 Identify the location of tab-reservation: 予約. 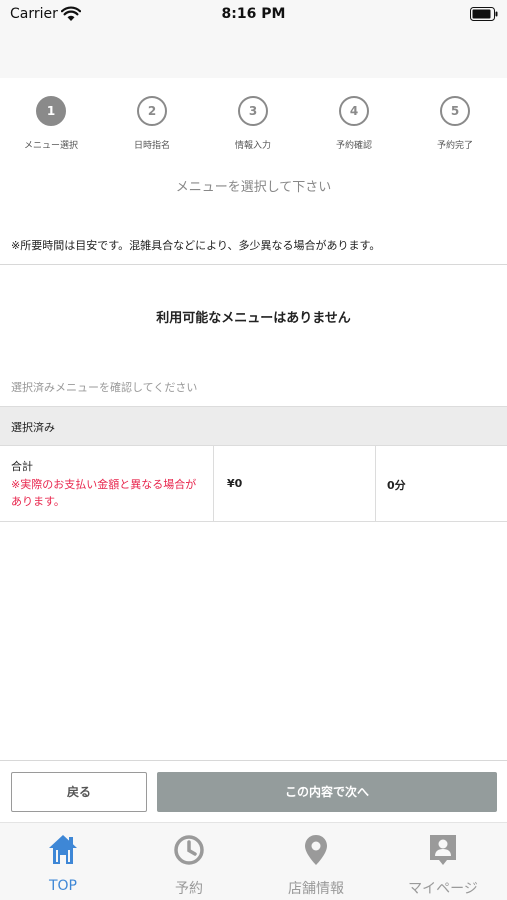
(189, 861).